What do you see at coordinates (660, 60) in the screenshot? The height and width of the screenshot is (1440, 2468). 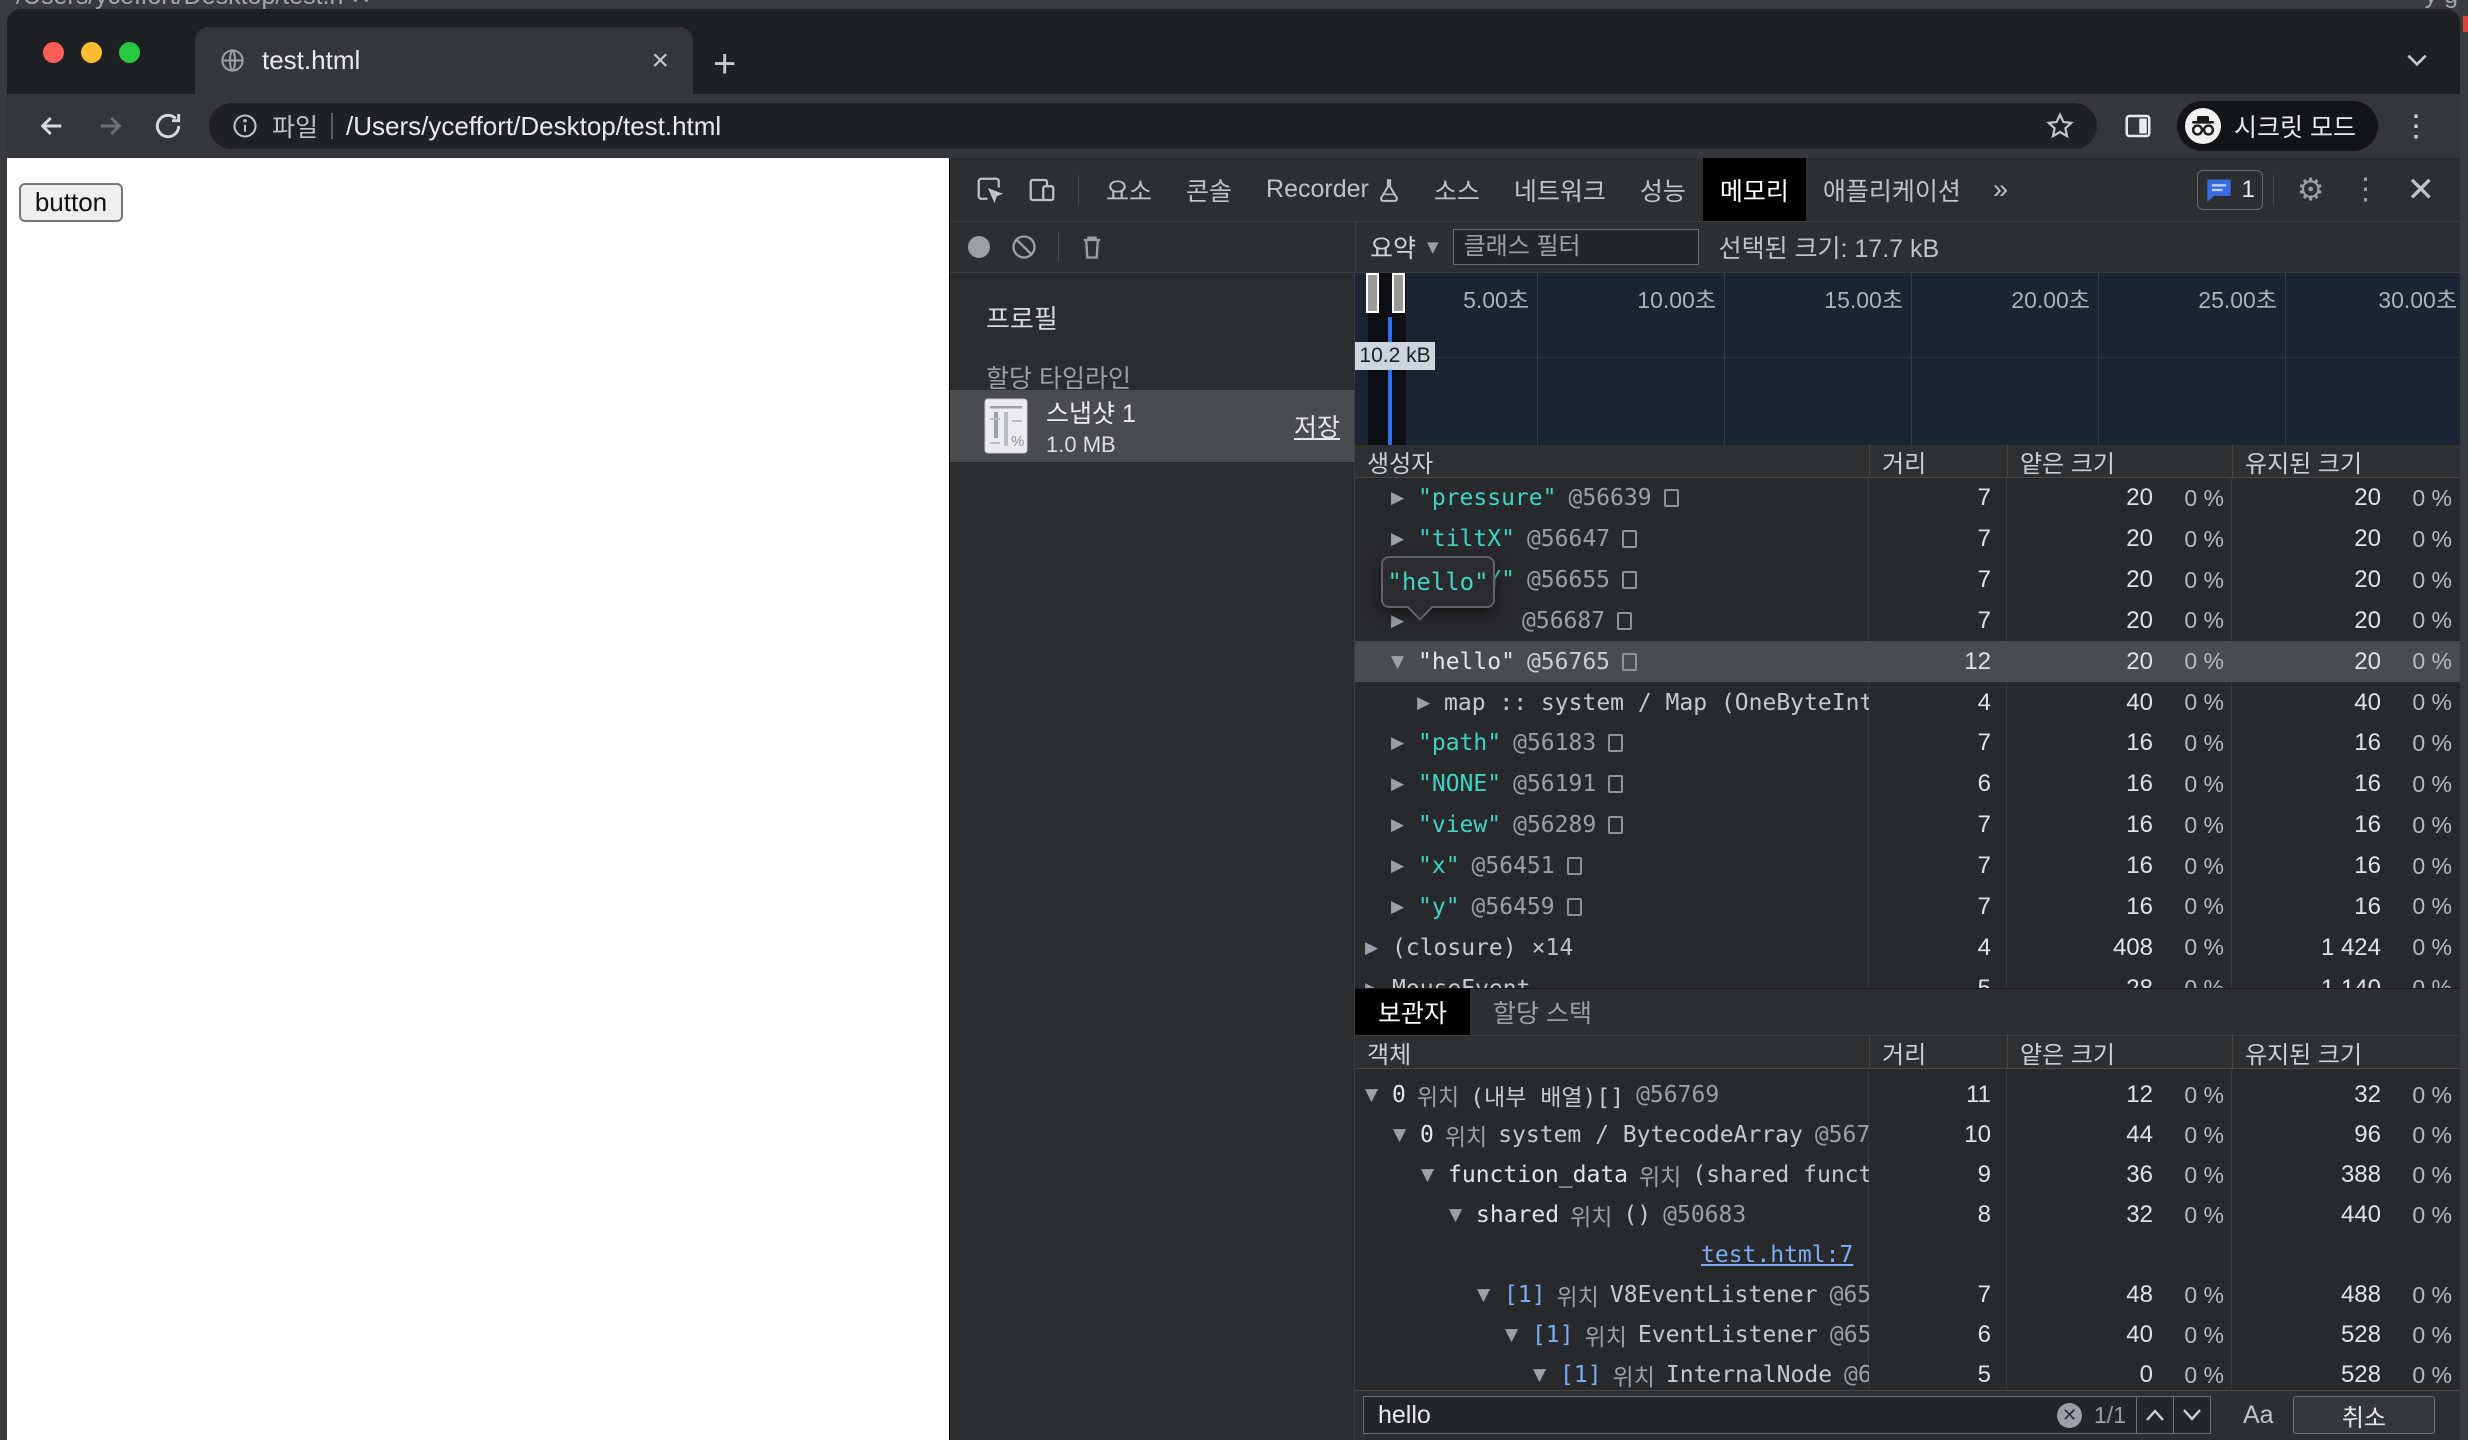 I see `tab-close-icon: ×` at bounding box center [660, 60].